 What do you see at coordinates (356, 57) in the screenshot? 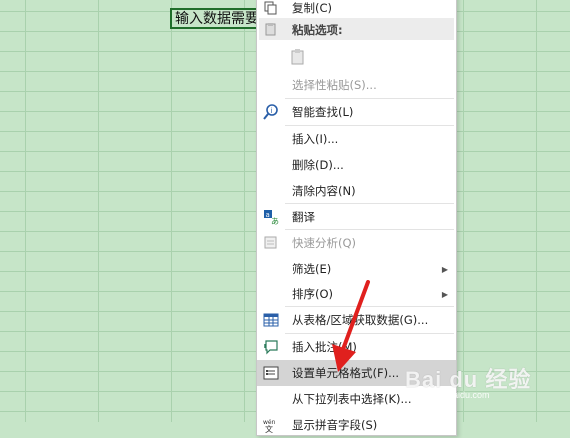
I see `paste-option-button` at bounding box center [356, 57].